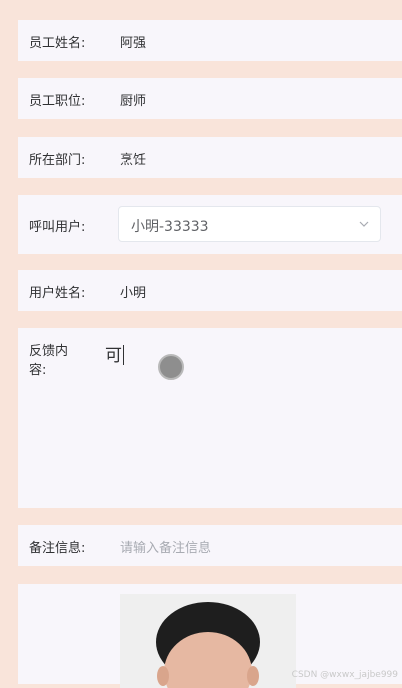  I want to click on call-user-row: 呼叫用户: 小明-33333, so click(210, 224).